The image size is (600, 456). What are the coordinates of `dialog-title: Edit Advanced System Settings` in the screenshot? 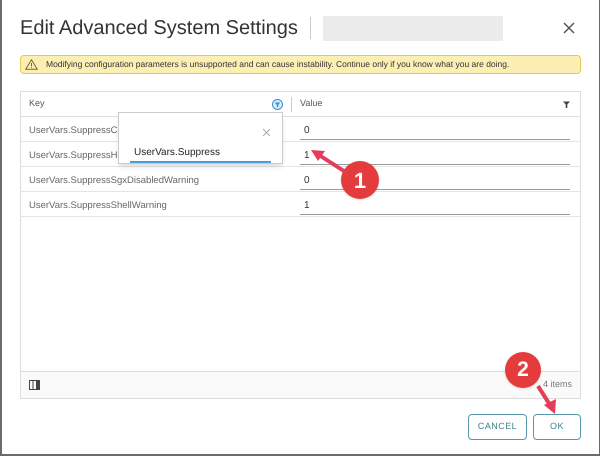 It's located at (159, 28).